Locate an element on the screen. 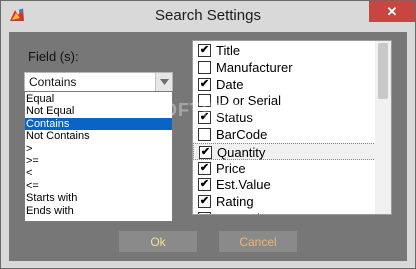 This screenshot has width=416, height=269. column-checkbox-row: ✔ Quantity is located at coordinates (285, 151).